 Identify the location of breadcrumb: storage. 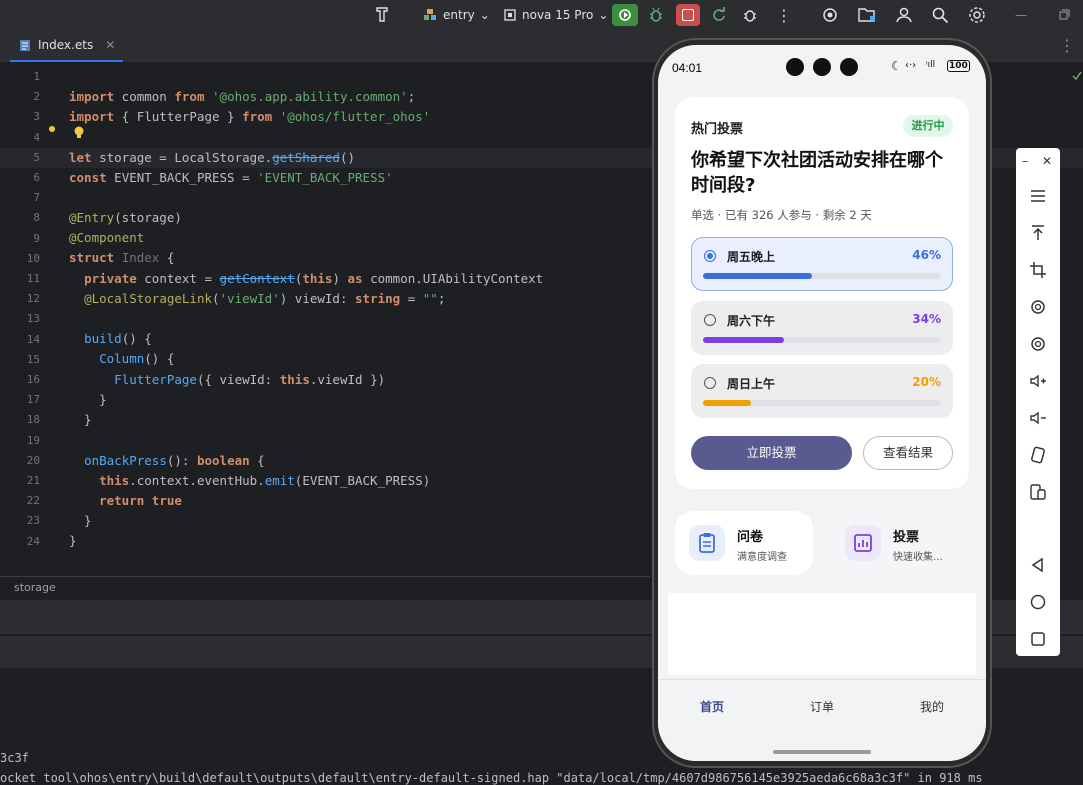
(325, 587).